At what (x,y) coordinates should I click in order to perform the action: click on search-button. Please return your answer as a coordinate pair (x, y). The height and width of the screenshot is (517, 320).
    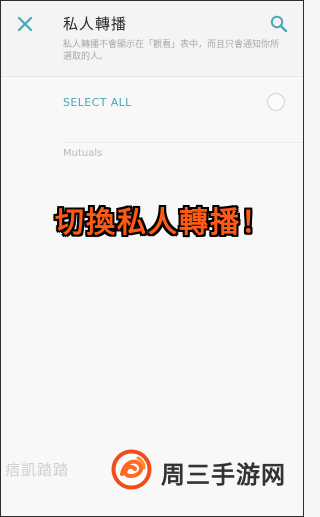
    Looking at the image, I should click on (279, 24).